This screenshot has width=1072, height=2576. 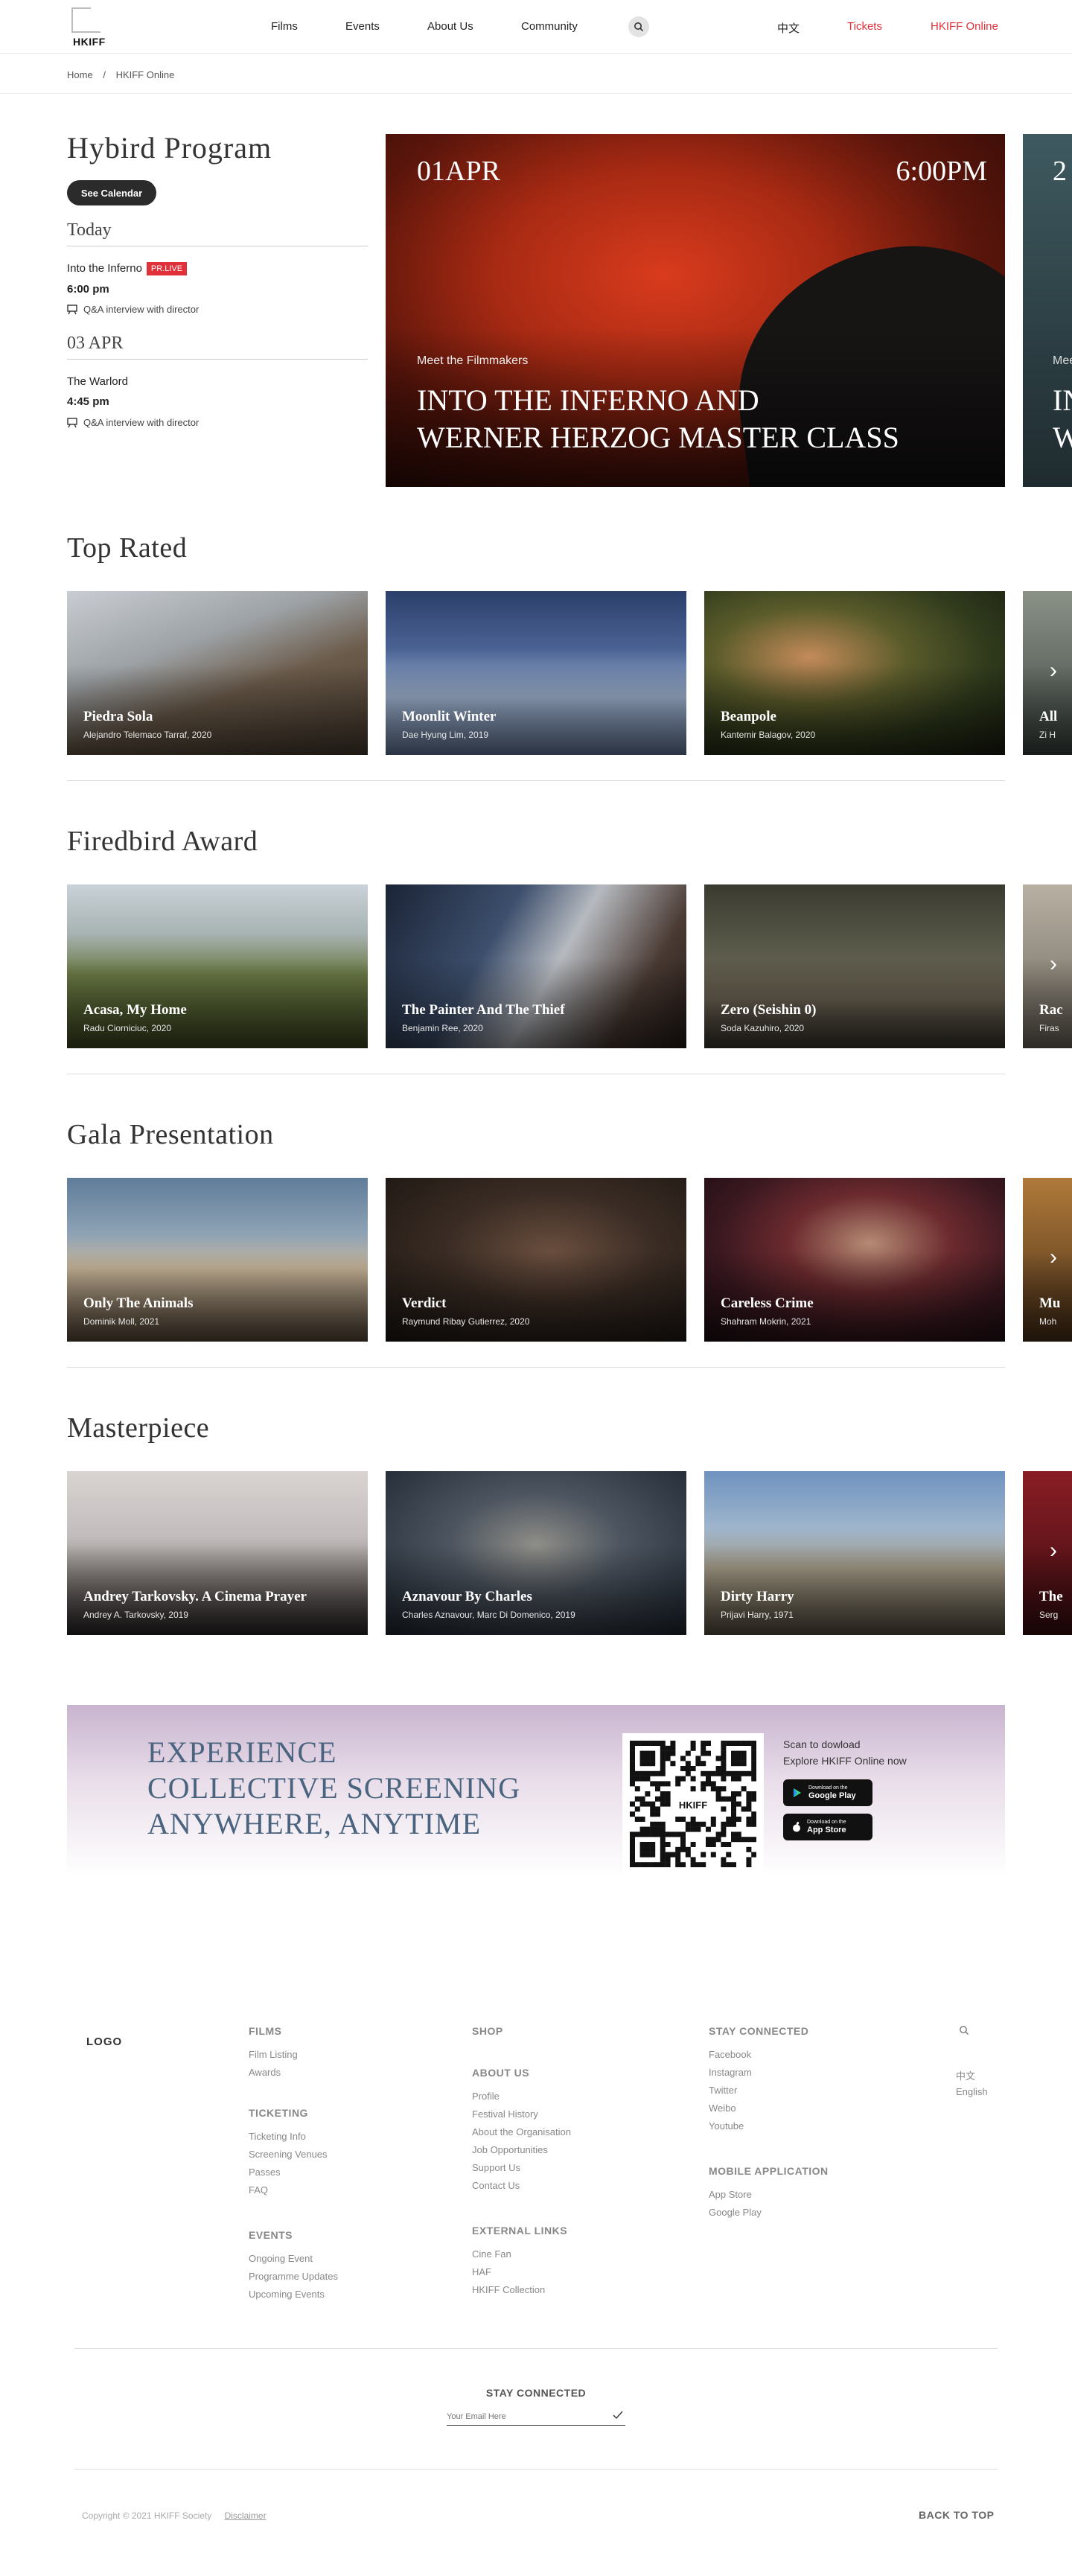 I want to click on film-credit: Soda Kazuhiro, 2020, so click(x=763, y=1028).